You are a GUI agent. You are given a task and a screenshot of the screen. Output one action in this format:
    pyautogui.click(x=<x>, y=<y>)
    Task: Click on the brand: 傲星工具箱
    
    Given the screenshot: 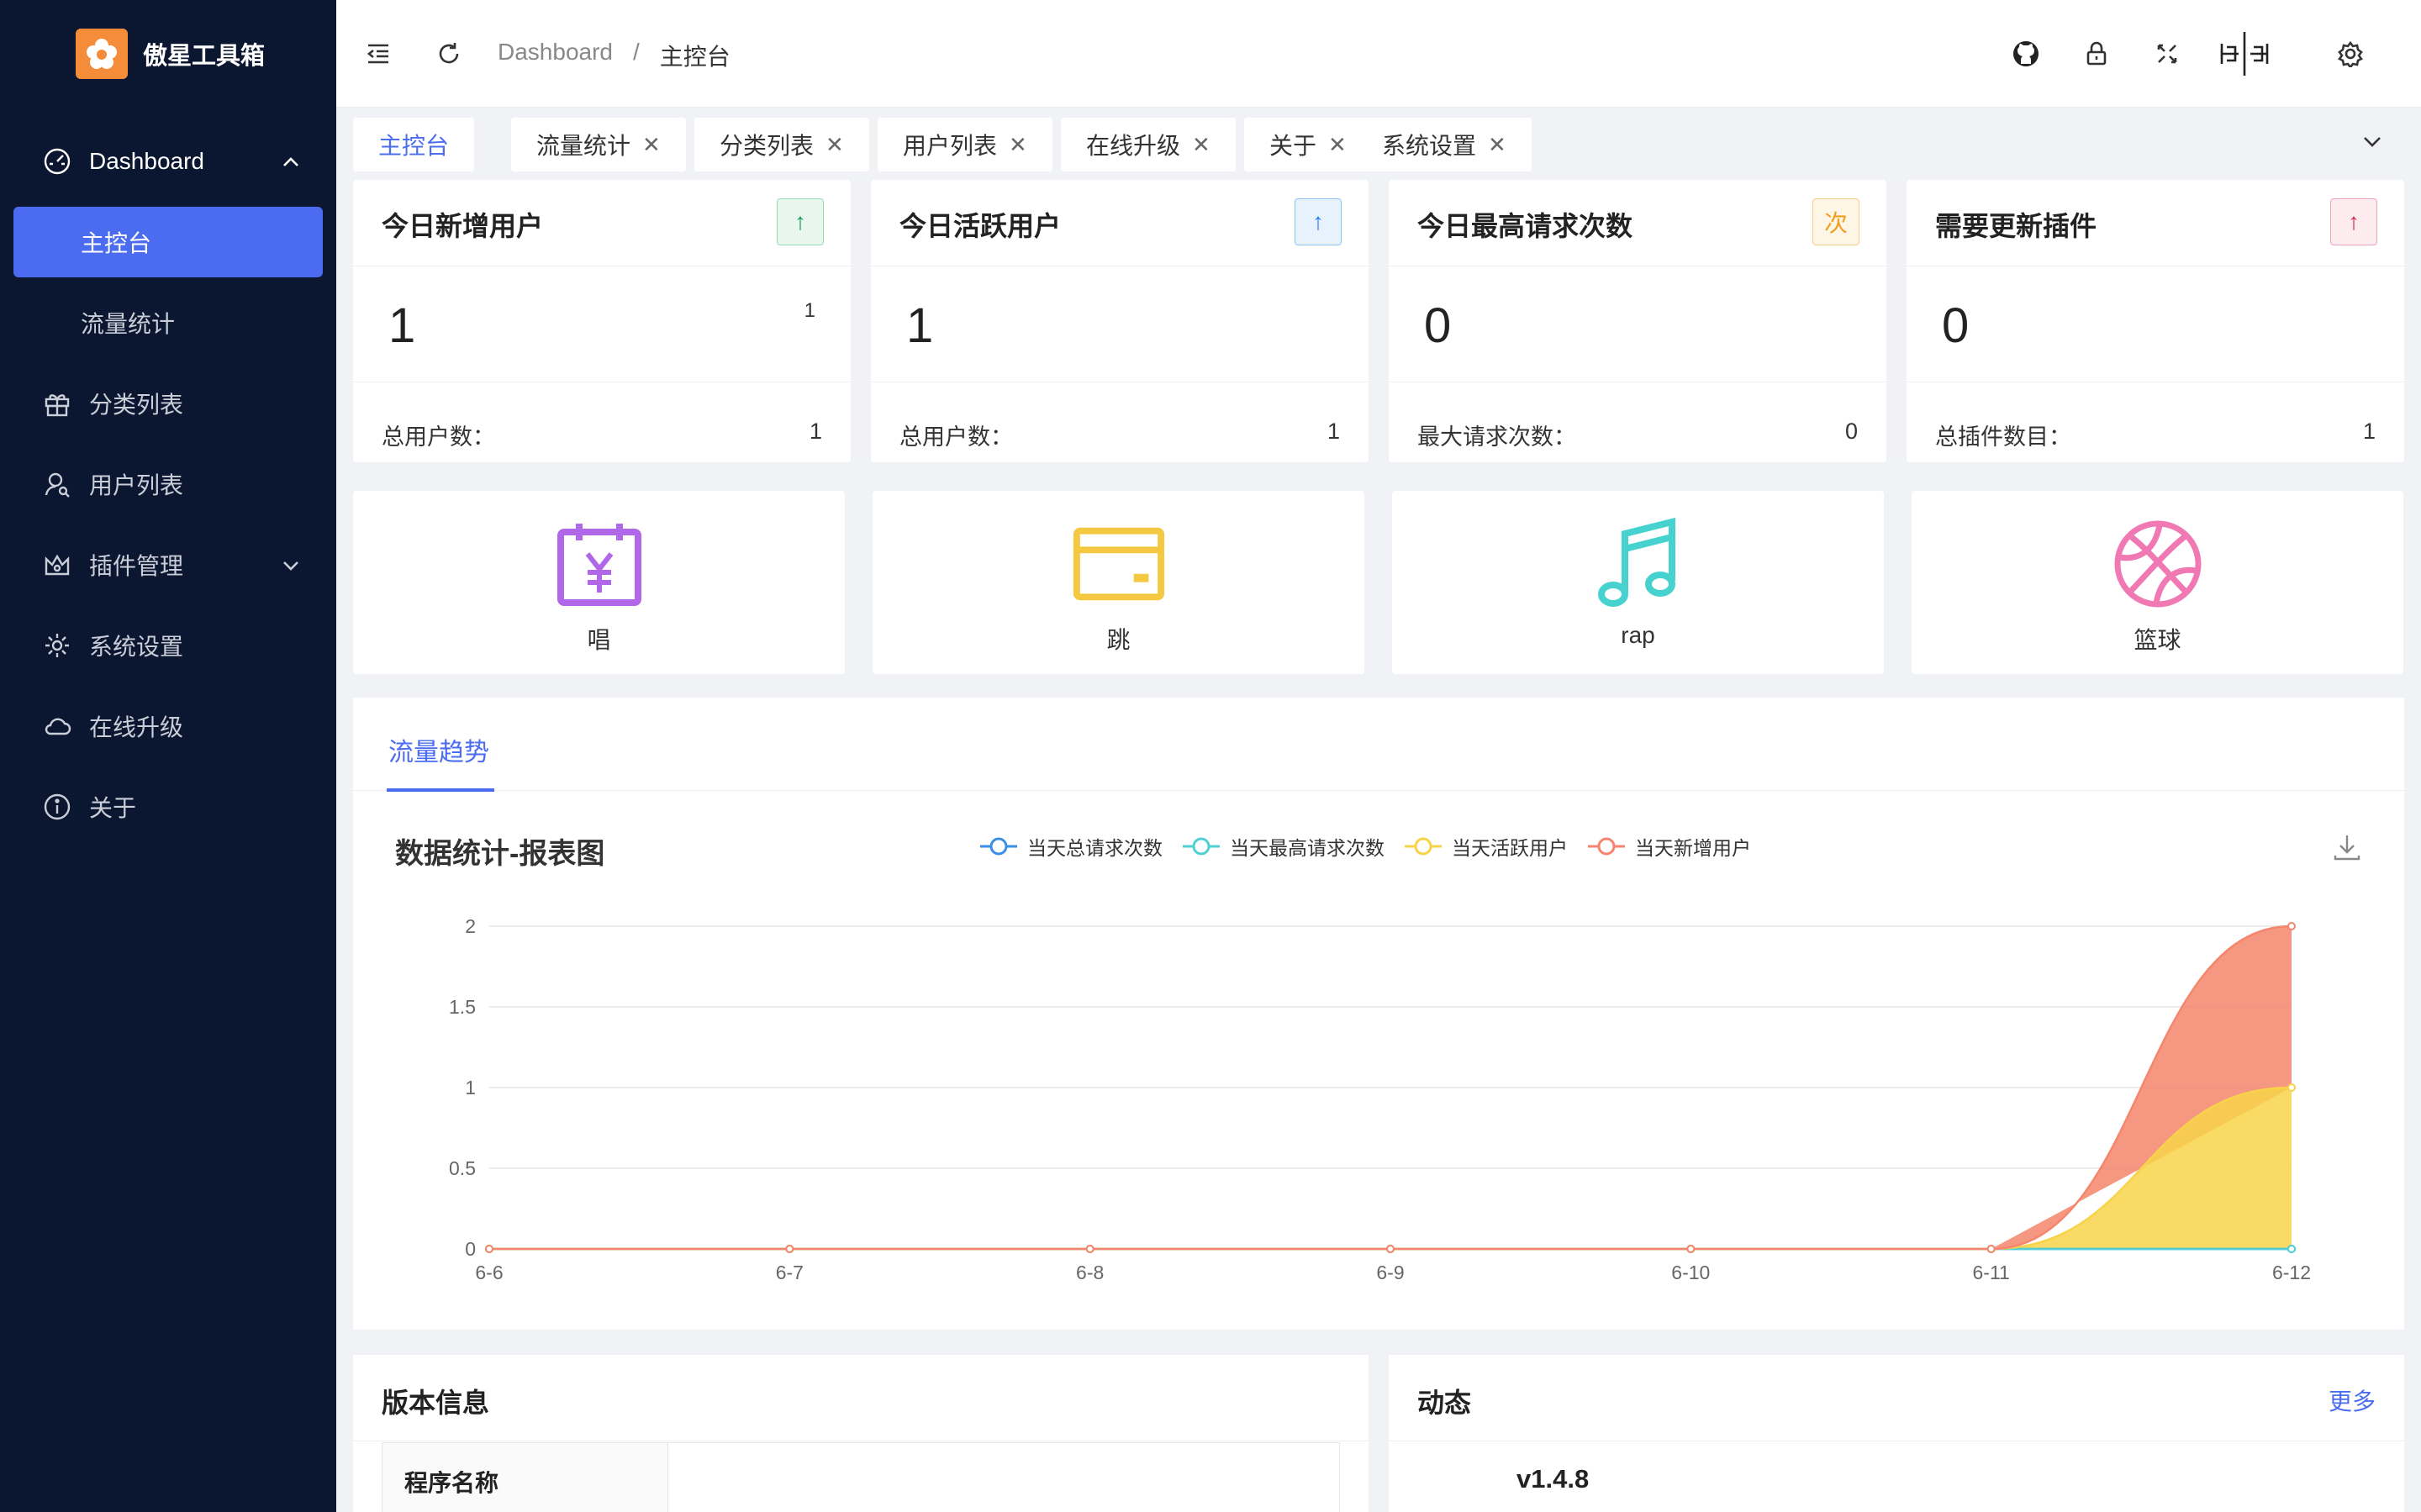 What is the action you would take?
    pyautogui.click(x=170, y=54)
    